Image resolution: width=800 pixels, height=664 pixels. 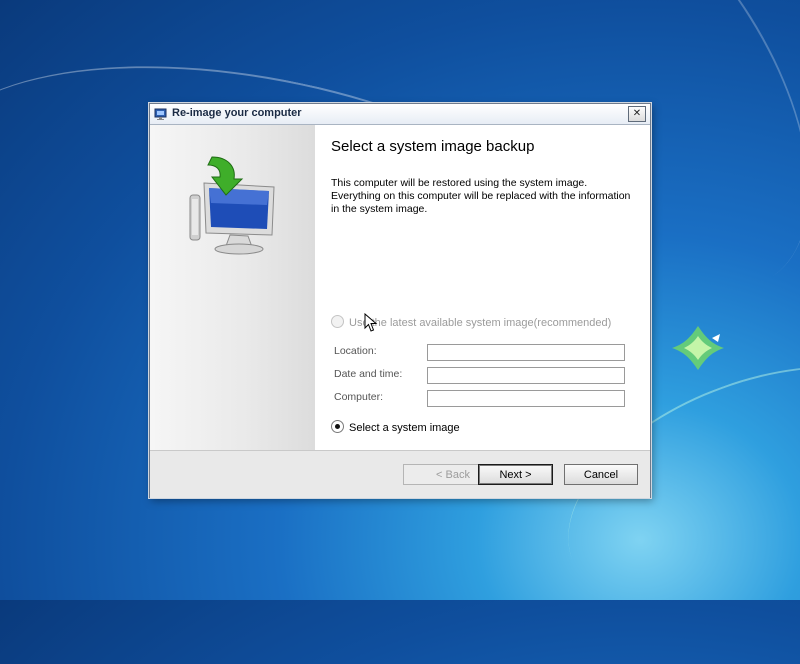 I want to click on latest-image-radio, so click(x=337, y=321).